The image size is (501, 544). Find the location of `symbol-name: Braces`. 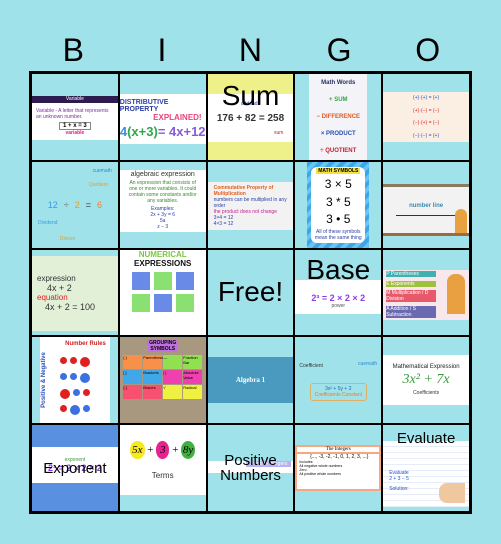

symbol-name: Braces is located at coordinates (153, 392).